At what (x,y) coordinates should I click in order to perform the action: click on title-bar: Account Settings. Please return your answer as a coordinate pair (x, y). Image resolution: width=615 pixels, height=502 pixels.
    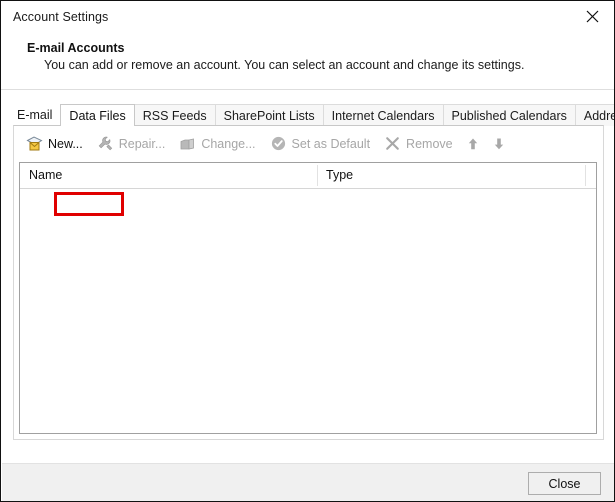
    Looking at the image, I should click on (308, 16).